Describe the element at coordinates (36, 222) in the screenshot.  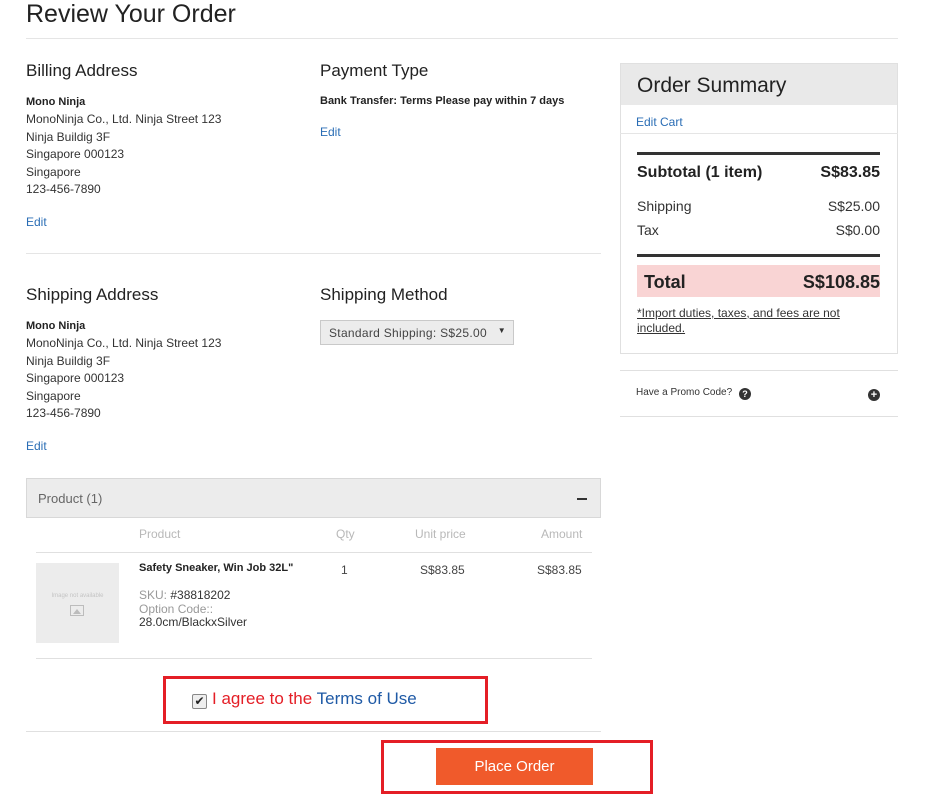
I see `billing-edit-link: Edit` at that location.